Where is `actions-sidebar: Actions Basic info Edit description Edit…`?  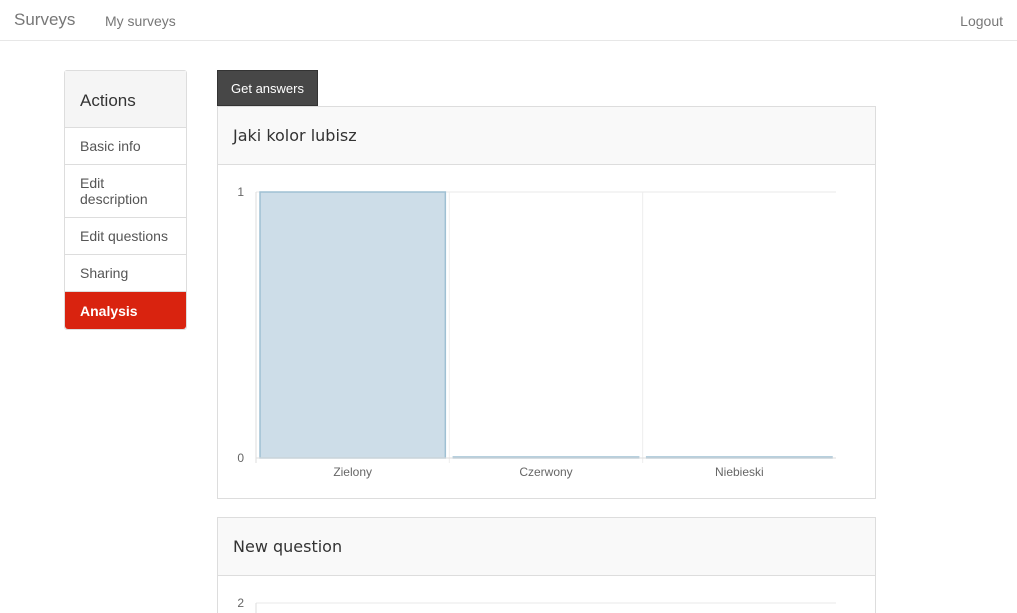 actions-sidebar: Actions Basic info Edit description Edit… is located at coordinates (125, 200).